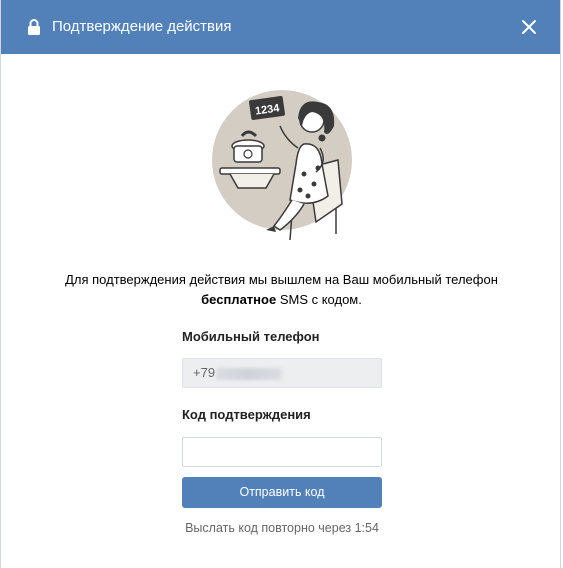 The image size is (563, 568). I want to click on send-code-button: Отправить код, so click(282, 492).